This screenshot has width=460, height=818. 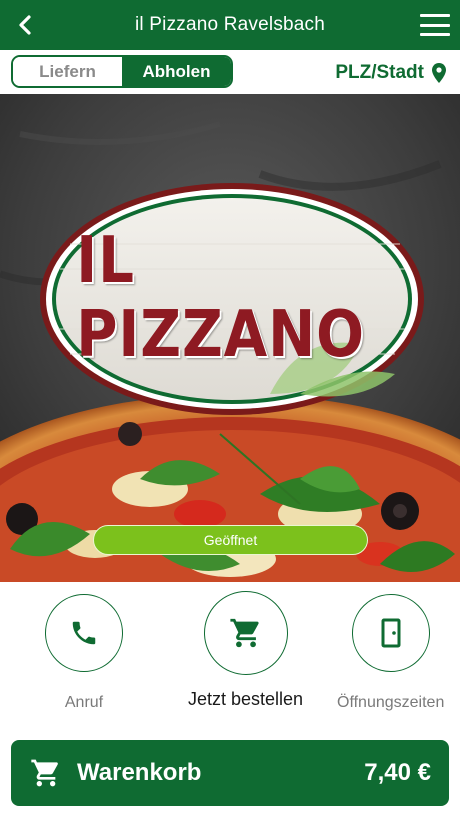 I want to click on tab-abholen: Abholen, so click(x=176, y=71).